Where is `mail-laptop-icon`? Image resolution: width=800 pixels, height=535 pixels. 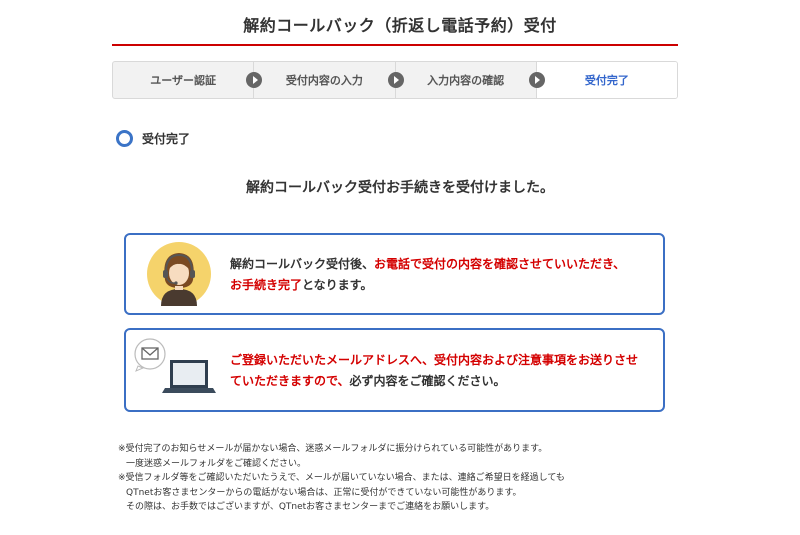
mail-laptop-icon is located at coordinates (175, 365).